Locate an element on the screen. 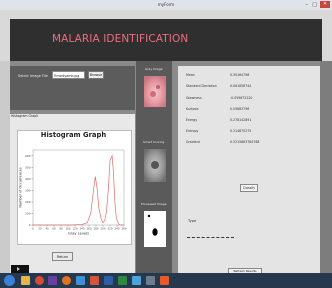 The image size is (332, 288). firefox-icon is located at coordinates (66, 280).